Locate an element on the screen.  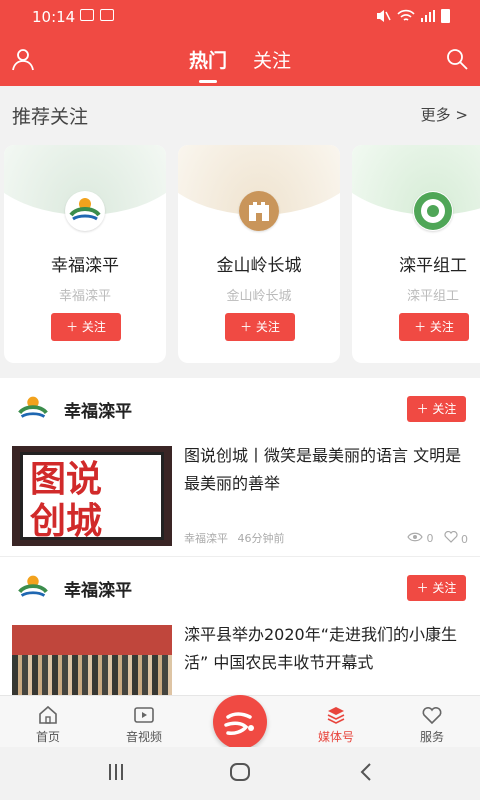
recommend-header: 推荐关注 更多 > is located at coordinates (240, 114).